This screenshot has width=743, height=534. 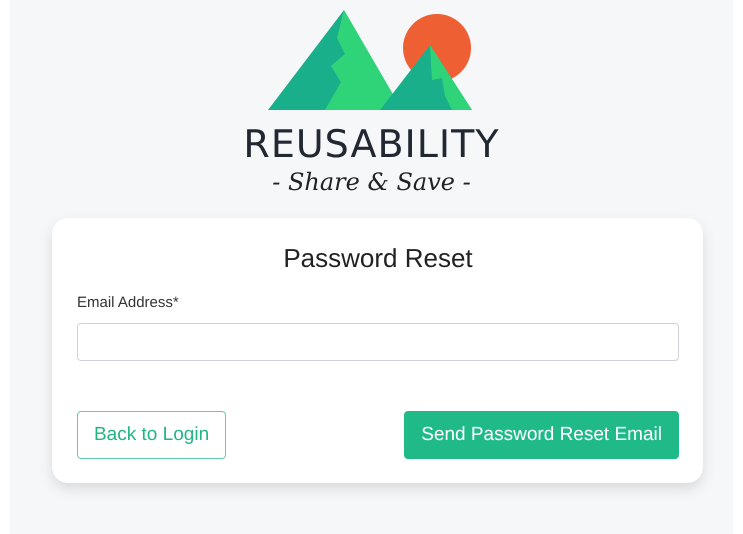 What do you see at coordinates (378, 258) in the screenshot?
I see `form-title: Password Reset` at bounding box center [378, 258].